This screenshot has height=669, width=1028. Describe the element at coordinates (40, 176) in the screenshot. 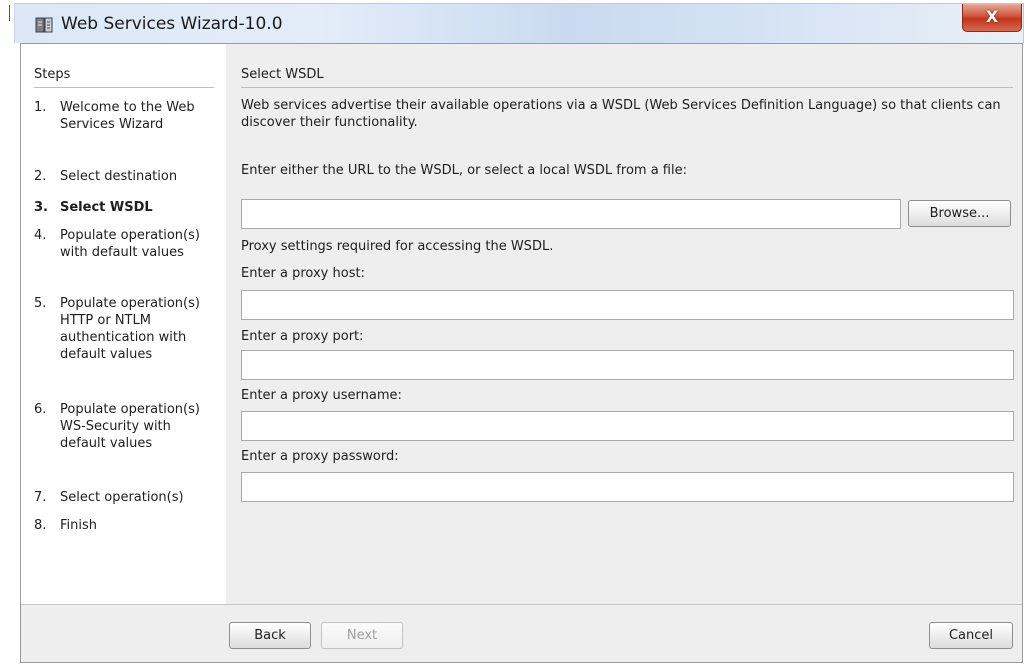

I see `step-number: 2.` at that location.